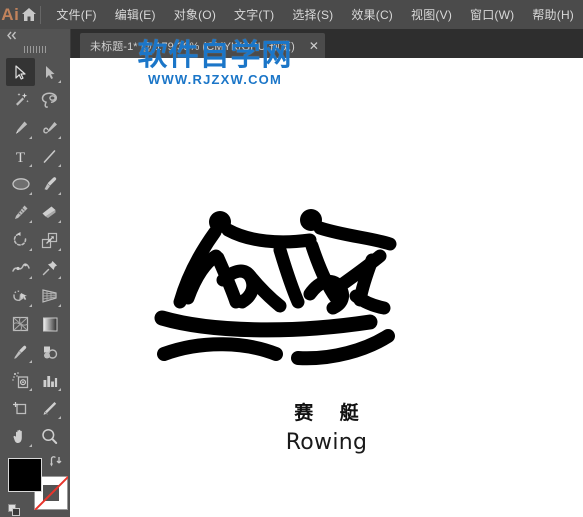 The height and width of the screenshot is (517, 583). I want to click on tool-perspective-grid, so click(49, 296).